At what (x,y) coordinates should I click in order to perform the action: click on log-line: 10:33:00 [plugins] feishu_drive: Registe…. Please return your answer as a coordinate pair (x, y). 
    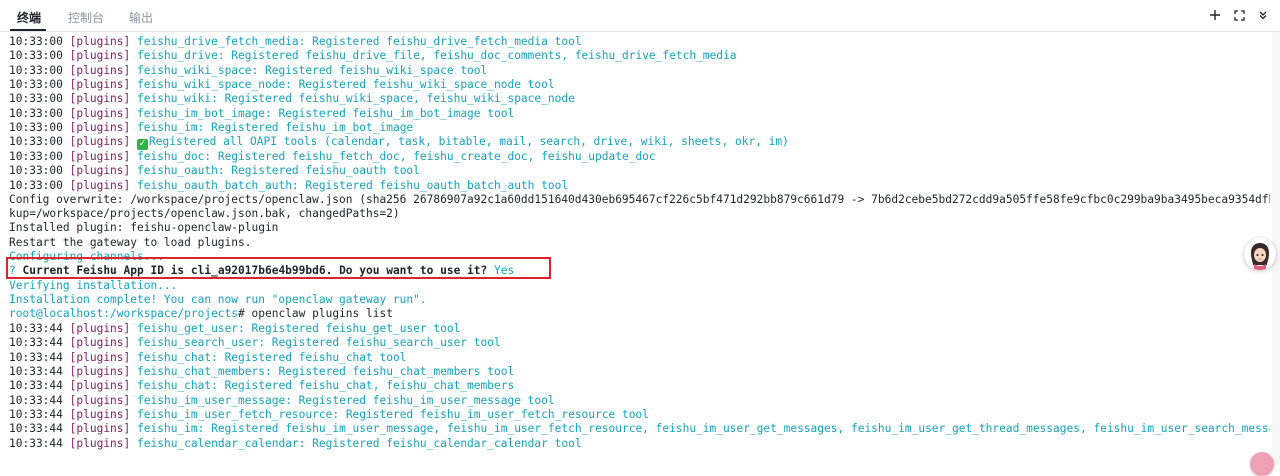
    Looking at the image, I should click on (372, 56).